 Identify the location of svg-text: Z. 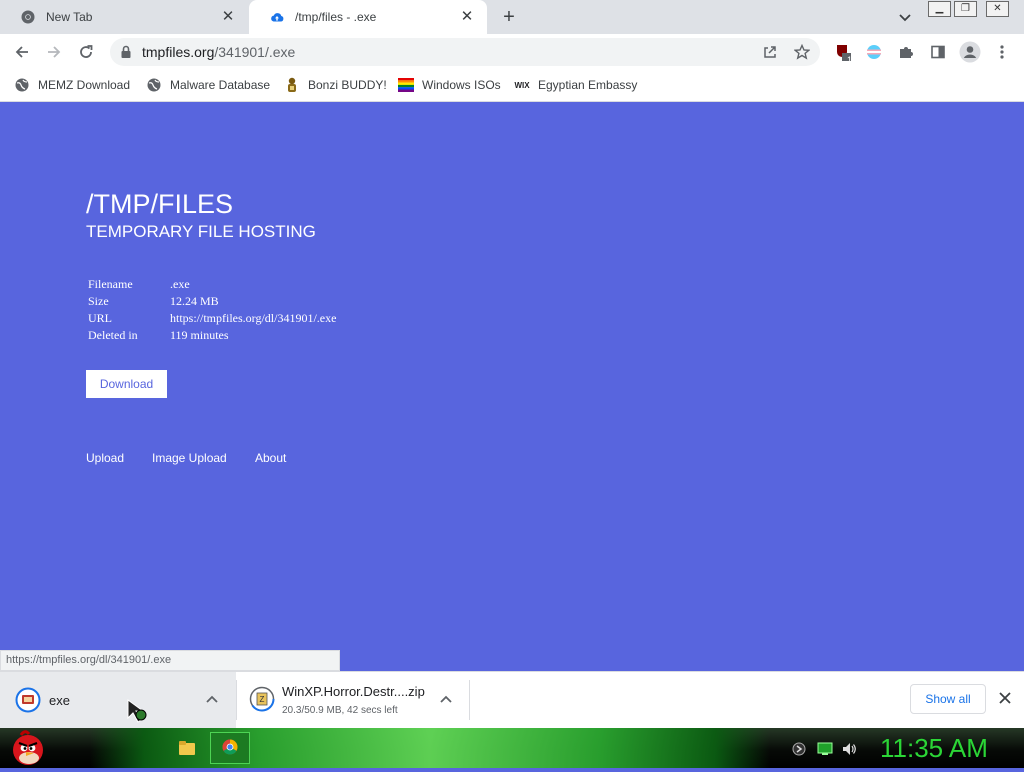
(262, 699).